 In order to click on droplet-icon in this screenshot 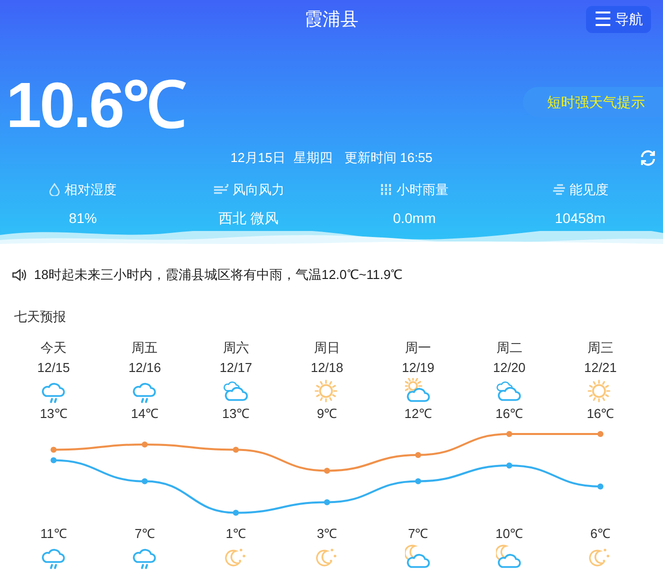, I will do `click(54, 189)`.